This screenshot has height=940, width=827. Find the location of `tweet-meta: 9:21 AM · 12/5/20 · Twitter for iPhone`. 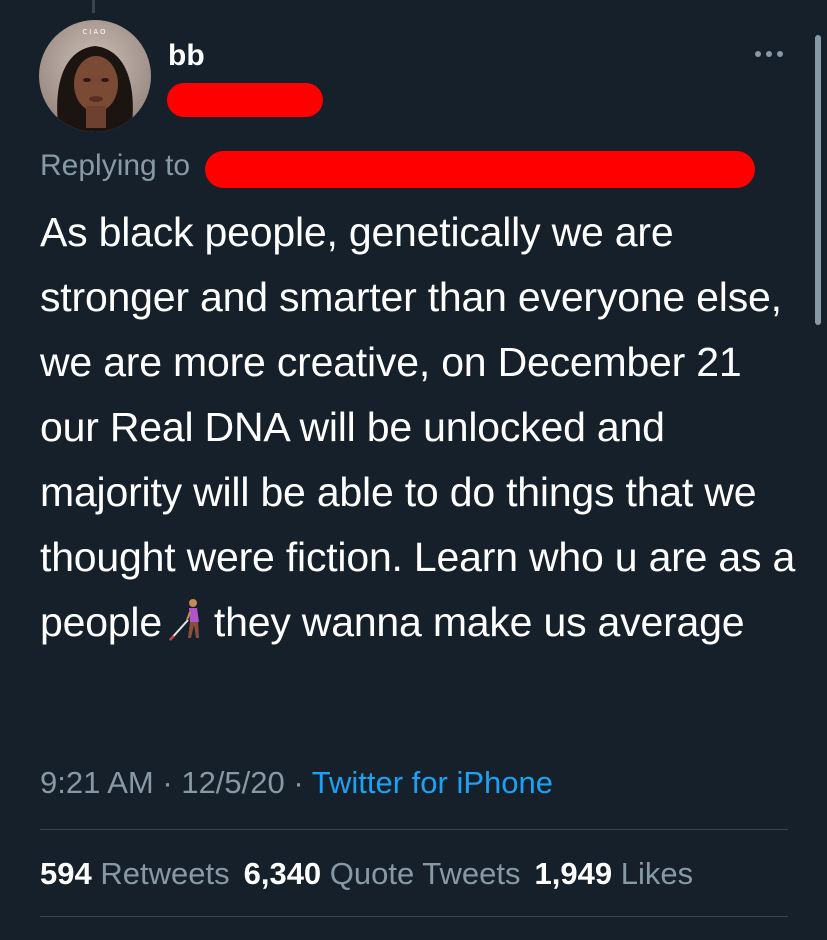

tweet-meta: 9:21 AM · 12/5/20 · Twitter for iPhone is located at coordinates (296, 783).